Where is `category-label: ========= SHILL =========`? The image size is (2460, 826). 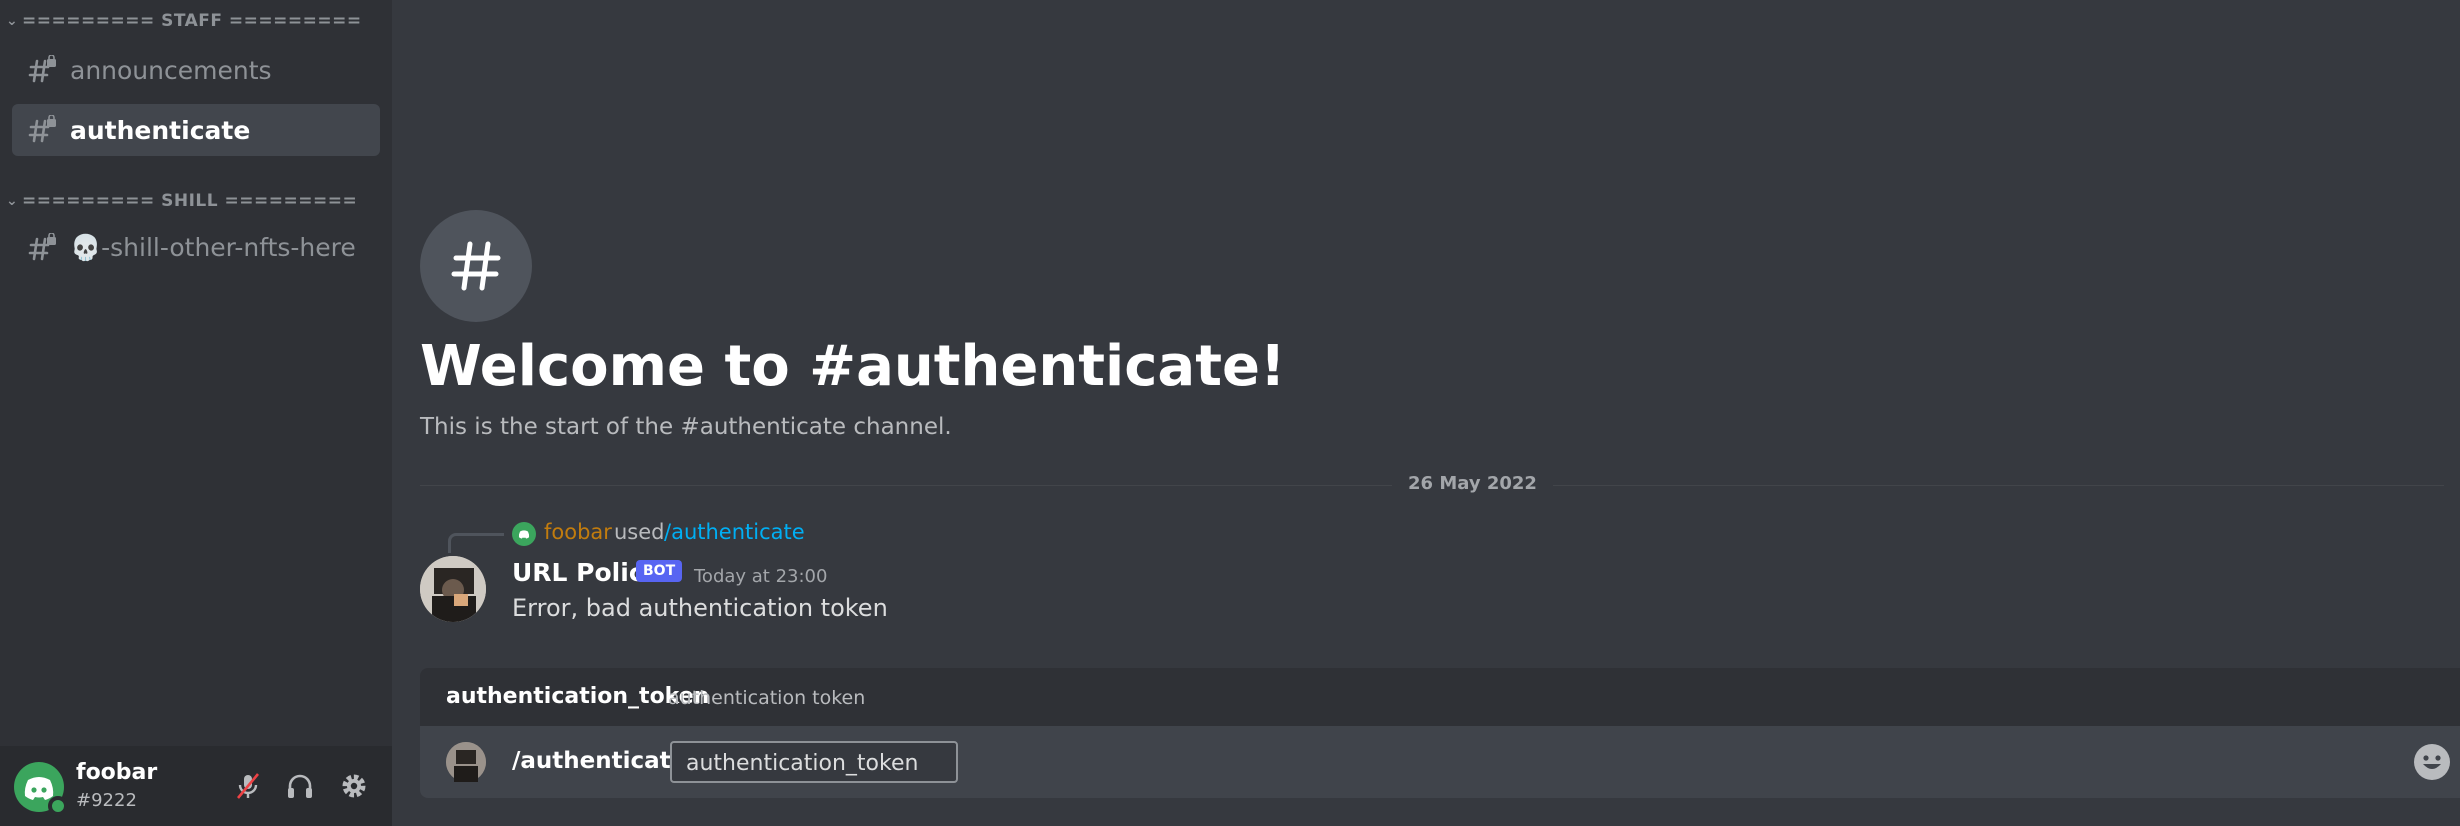
category-label: ========= SHILL ========= is located at coordinates (190, 201).